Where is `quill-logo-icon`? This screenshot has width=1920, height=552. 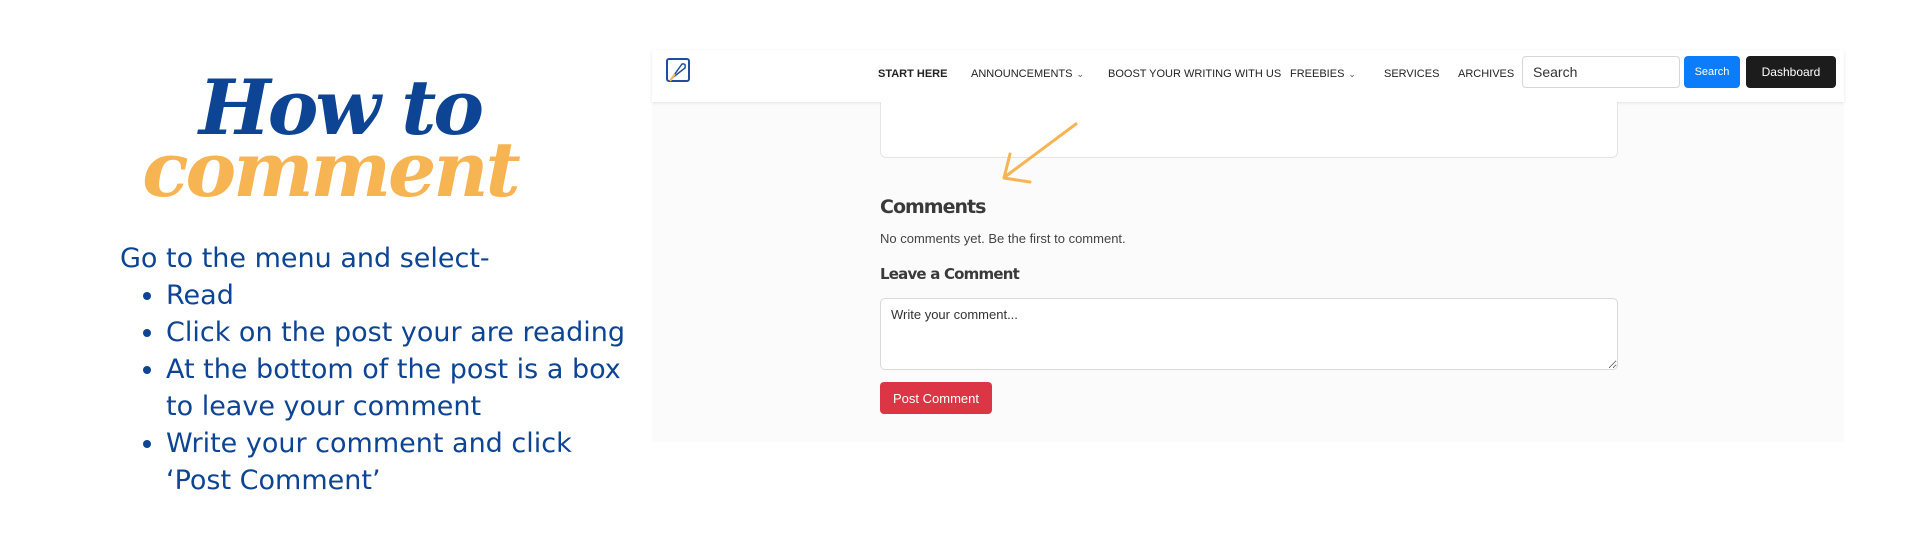 quill-logo-icon is located at coordinates (678, 70).